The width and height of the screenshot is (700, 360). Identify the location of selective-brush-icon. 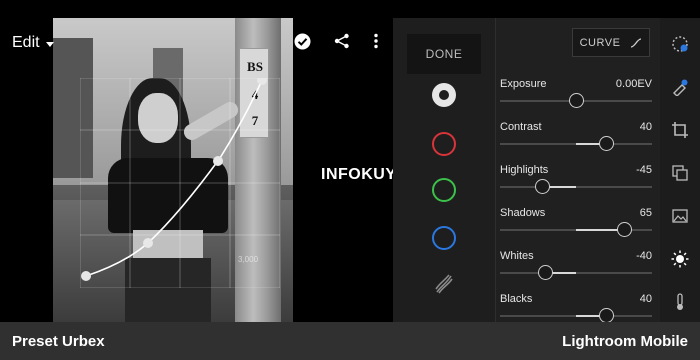
(680, 87).